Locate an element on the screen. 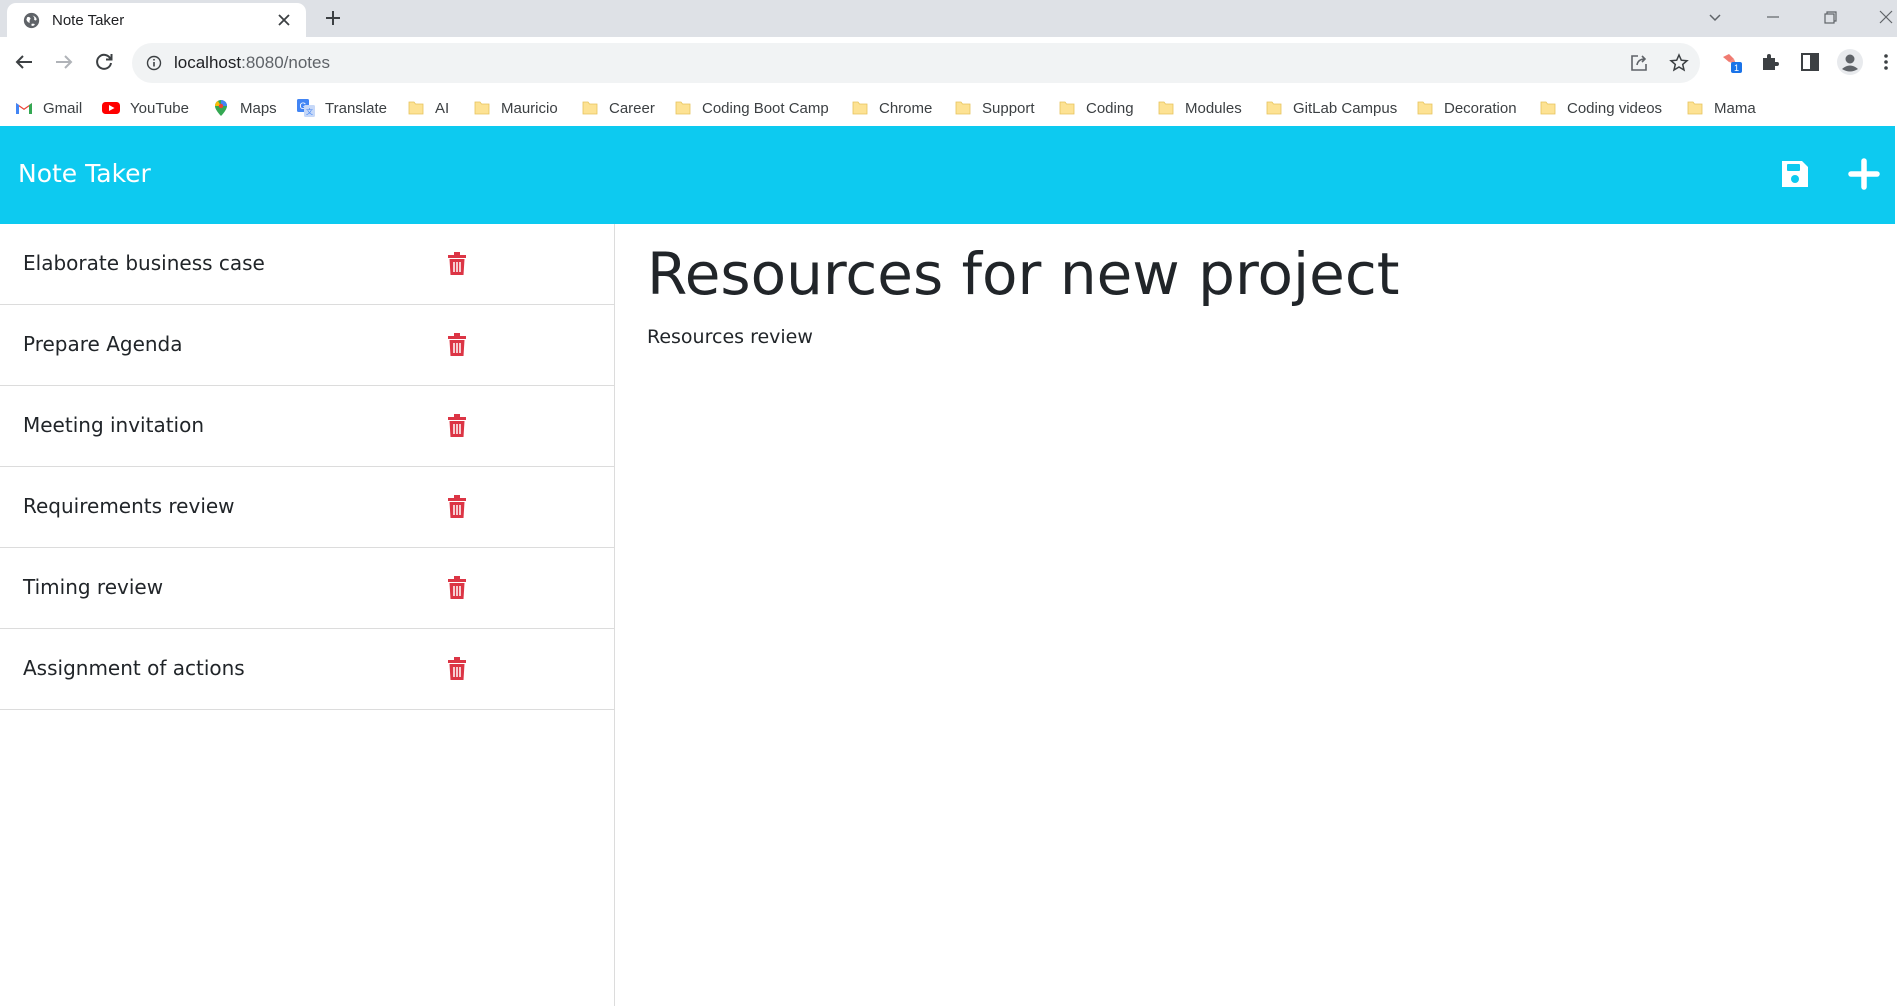 The width and height of the screenshot is (1897, 1006). bookmark-folder-coding-boot-camp: Coding Boot Camp is located at coordinates (751, 108).